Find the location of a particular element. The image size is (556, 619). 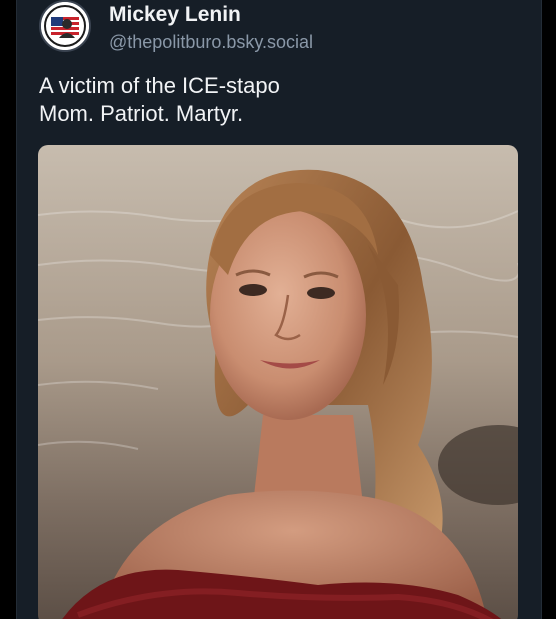

author-handle: @thepolitburo.bsky.social is located at coordinates (211, 42).